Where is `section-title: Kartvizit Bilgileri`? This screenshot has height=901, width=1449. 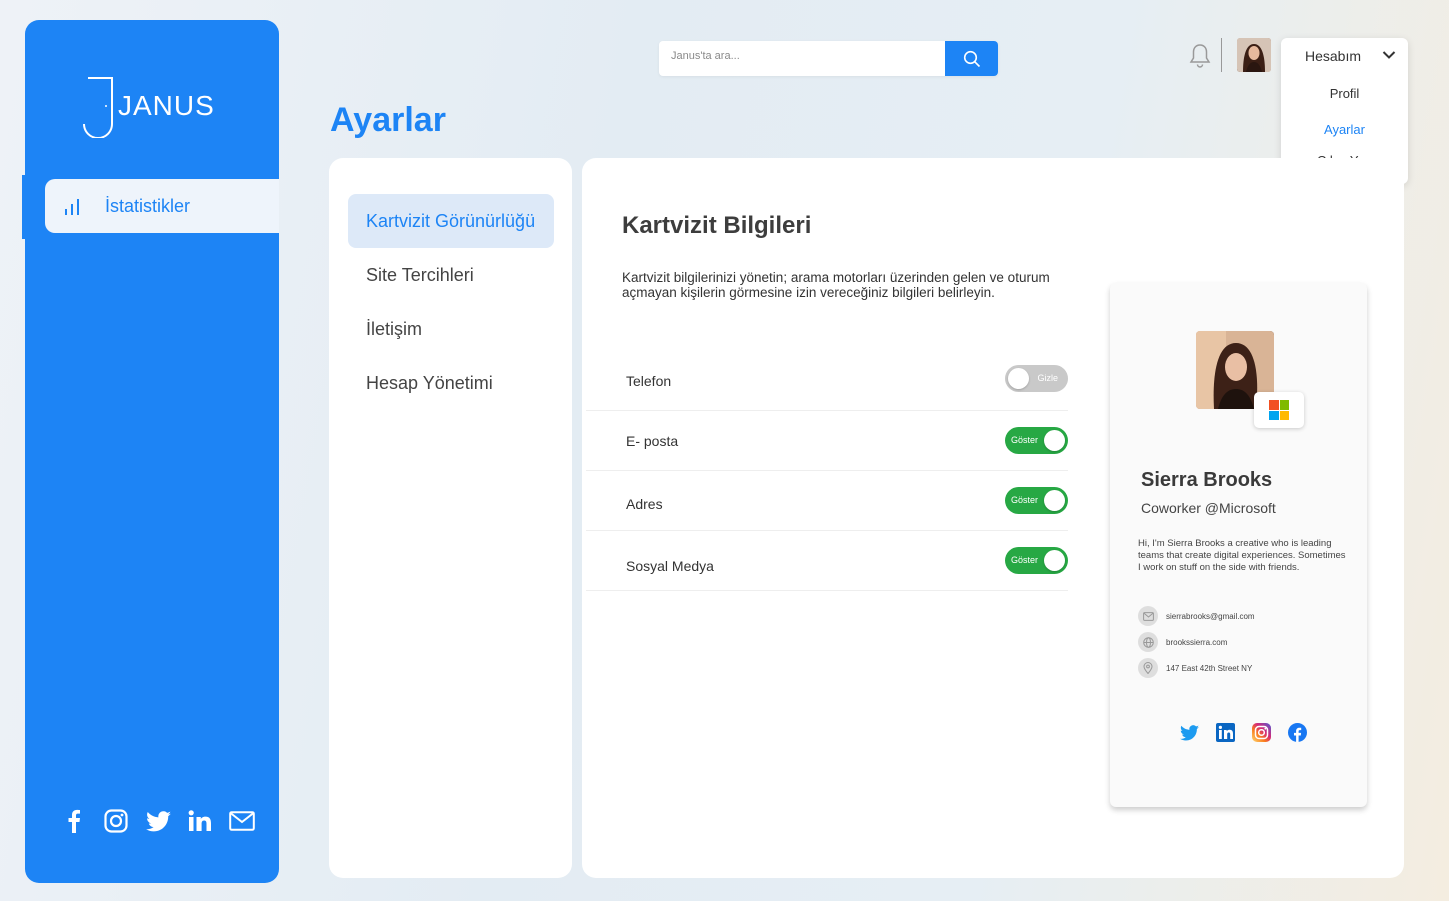
section-title: Kartvizit Bilgileri is located at coordinates (717, 225).